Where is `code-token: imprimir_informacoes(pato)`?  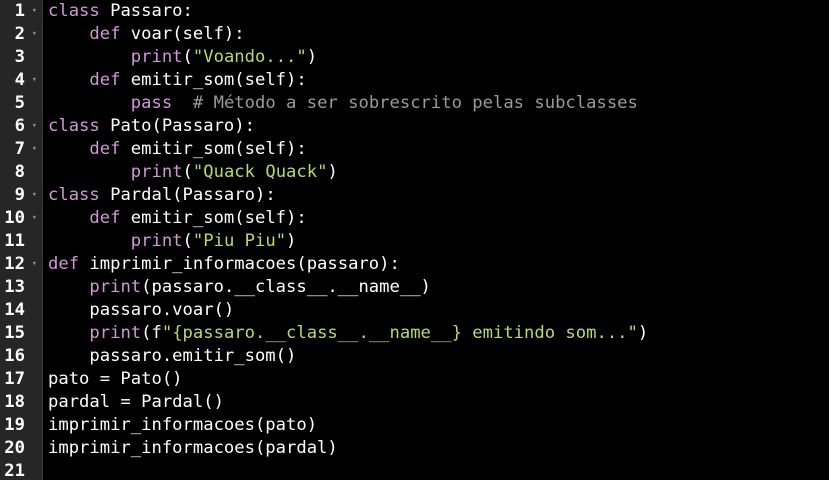
code-token: imprimir_informacoes(pato) is located at coordinates (183, 425).